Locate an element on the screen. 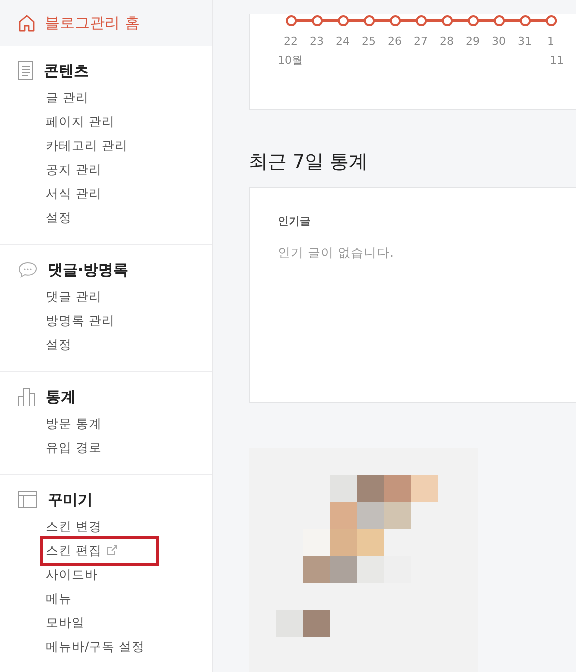 This screenshot has width=576, height=672. axis-label: 27 is located at coordinates (421, 42).